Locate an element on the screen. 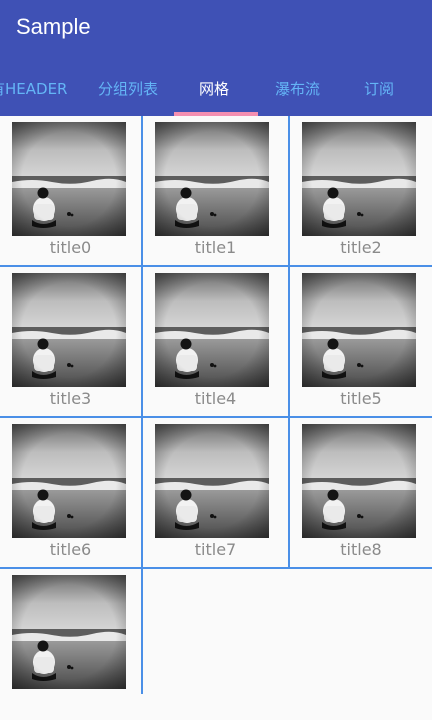 The width and height of the screenshot is (432, 720). tab-bar: 有HEADER 分组列表 网格 瀑布流 订阅 is located at coordinates (216, 88).